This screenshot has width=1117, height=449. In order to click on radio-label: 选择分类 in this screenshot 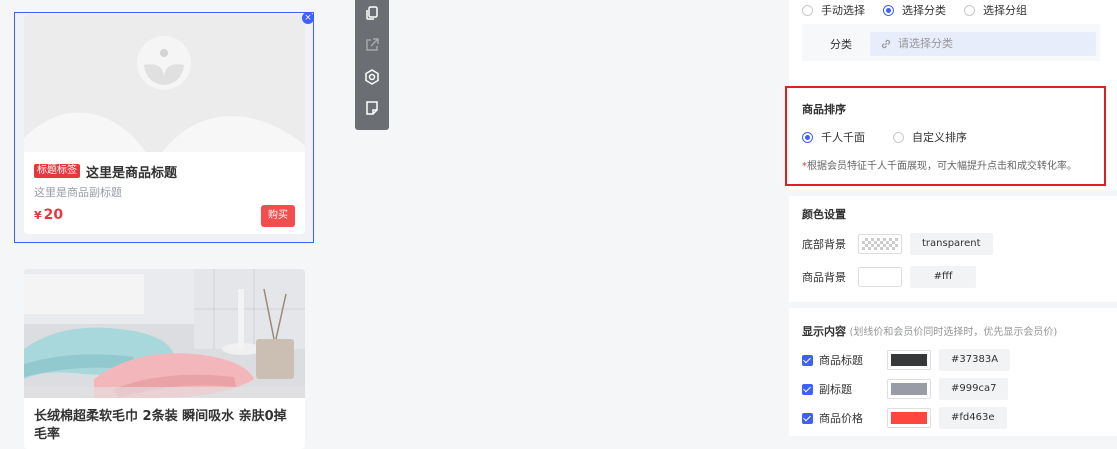, I will do `click(924, 10)`.